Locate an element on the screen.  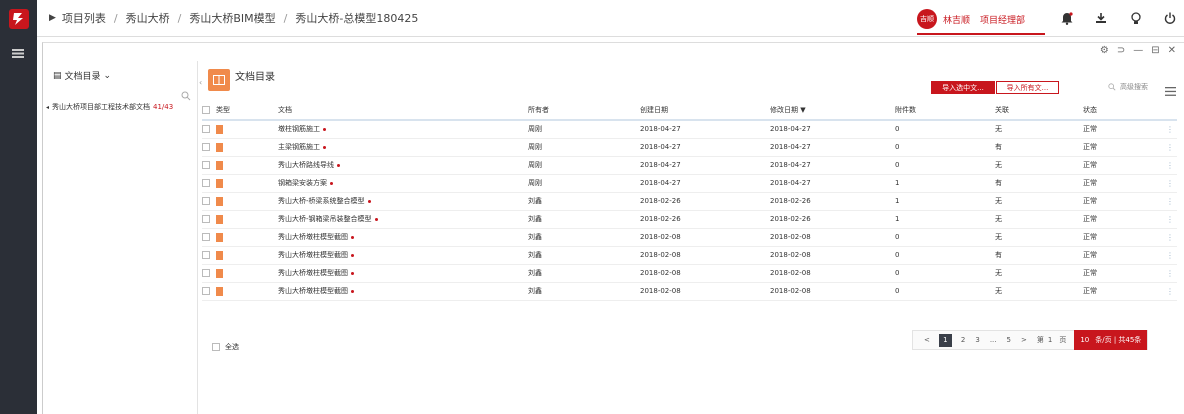
page-button: 5 is located at coordinates (1009, 340).